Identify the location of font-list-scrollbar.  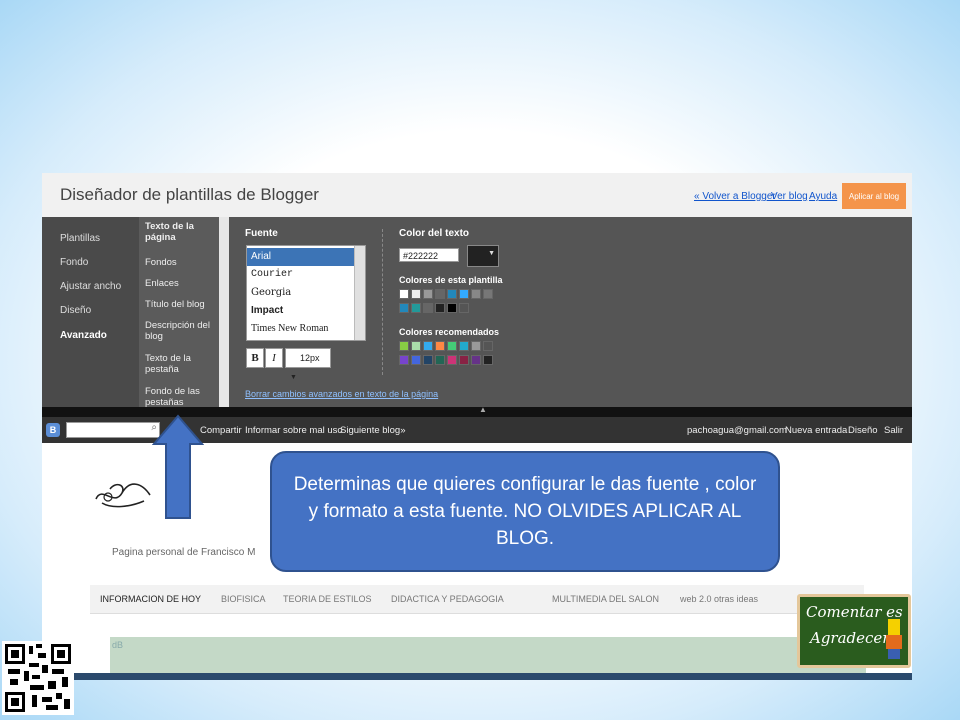
(359, 293).